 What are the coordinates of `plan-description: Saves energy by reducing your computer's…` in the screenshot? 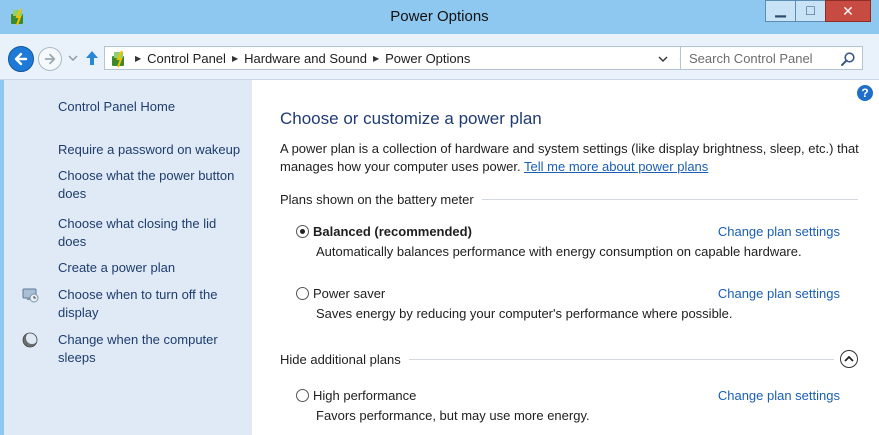 It's located at (524, 313).